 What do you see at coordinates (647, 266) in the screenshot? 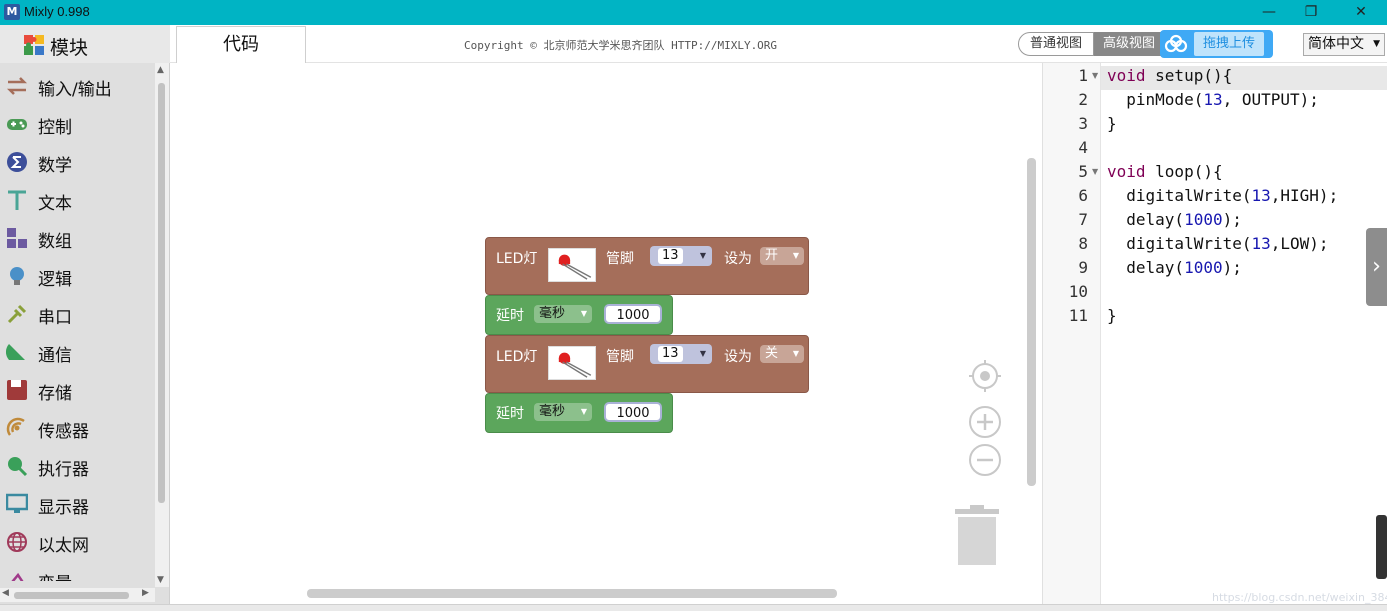
I see `led-block: LED灯 管脚 13 ▼设为 开 ▼` at bounding box center [647, 266].